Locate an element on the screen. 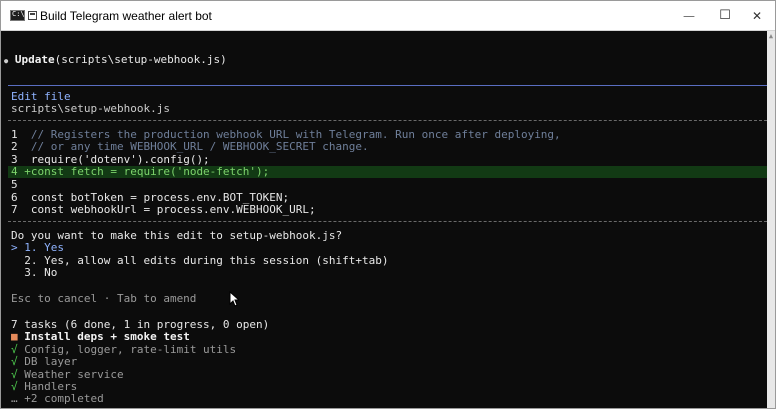 This screenshot has width=776, height=409. keyboard-hint: Esc to cancel · Tab to amend is located at coordinates (104, 298).